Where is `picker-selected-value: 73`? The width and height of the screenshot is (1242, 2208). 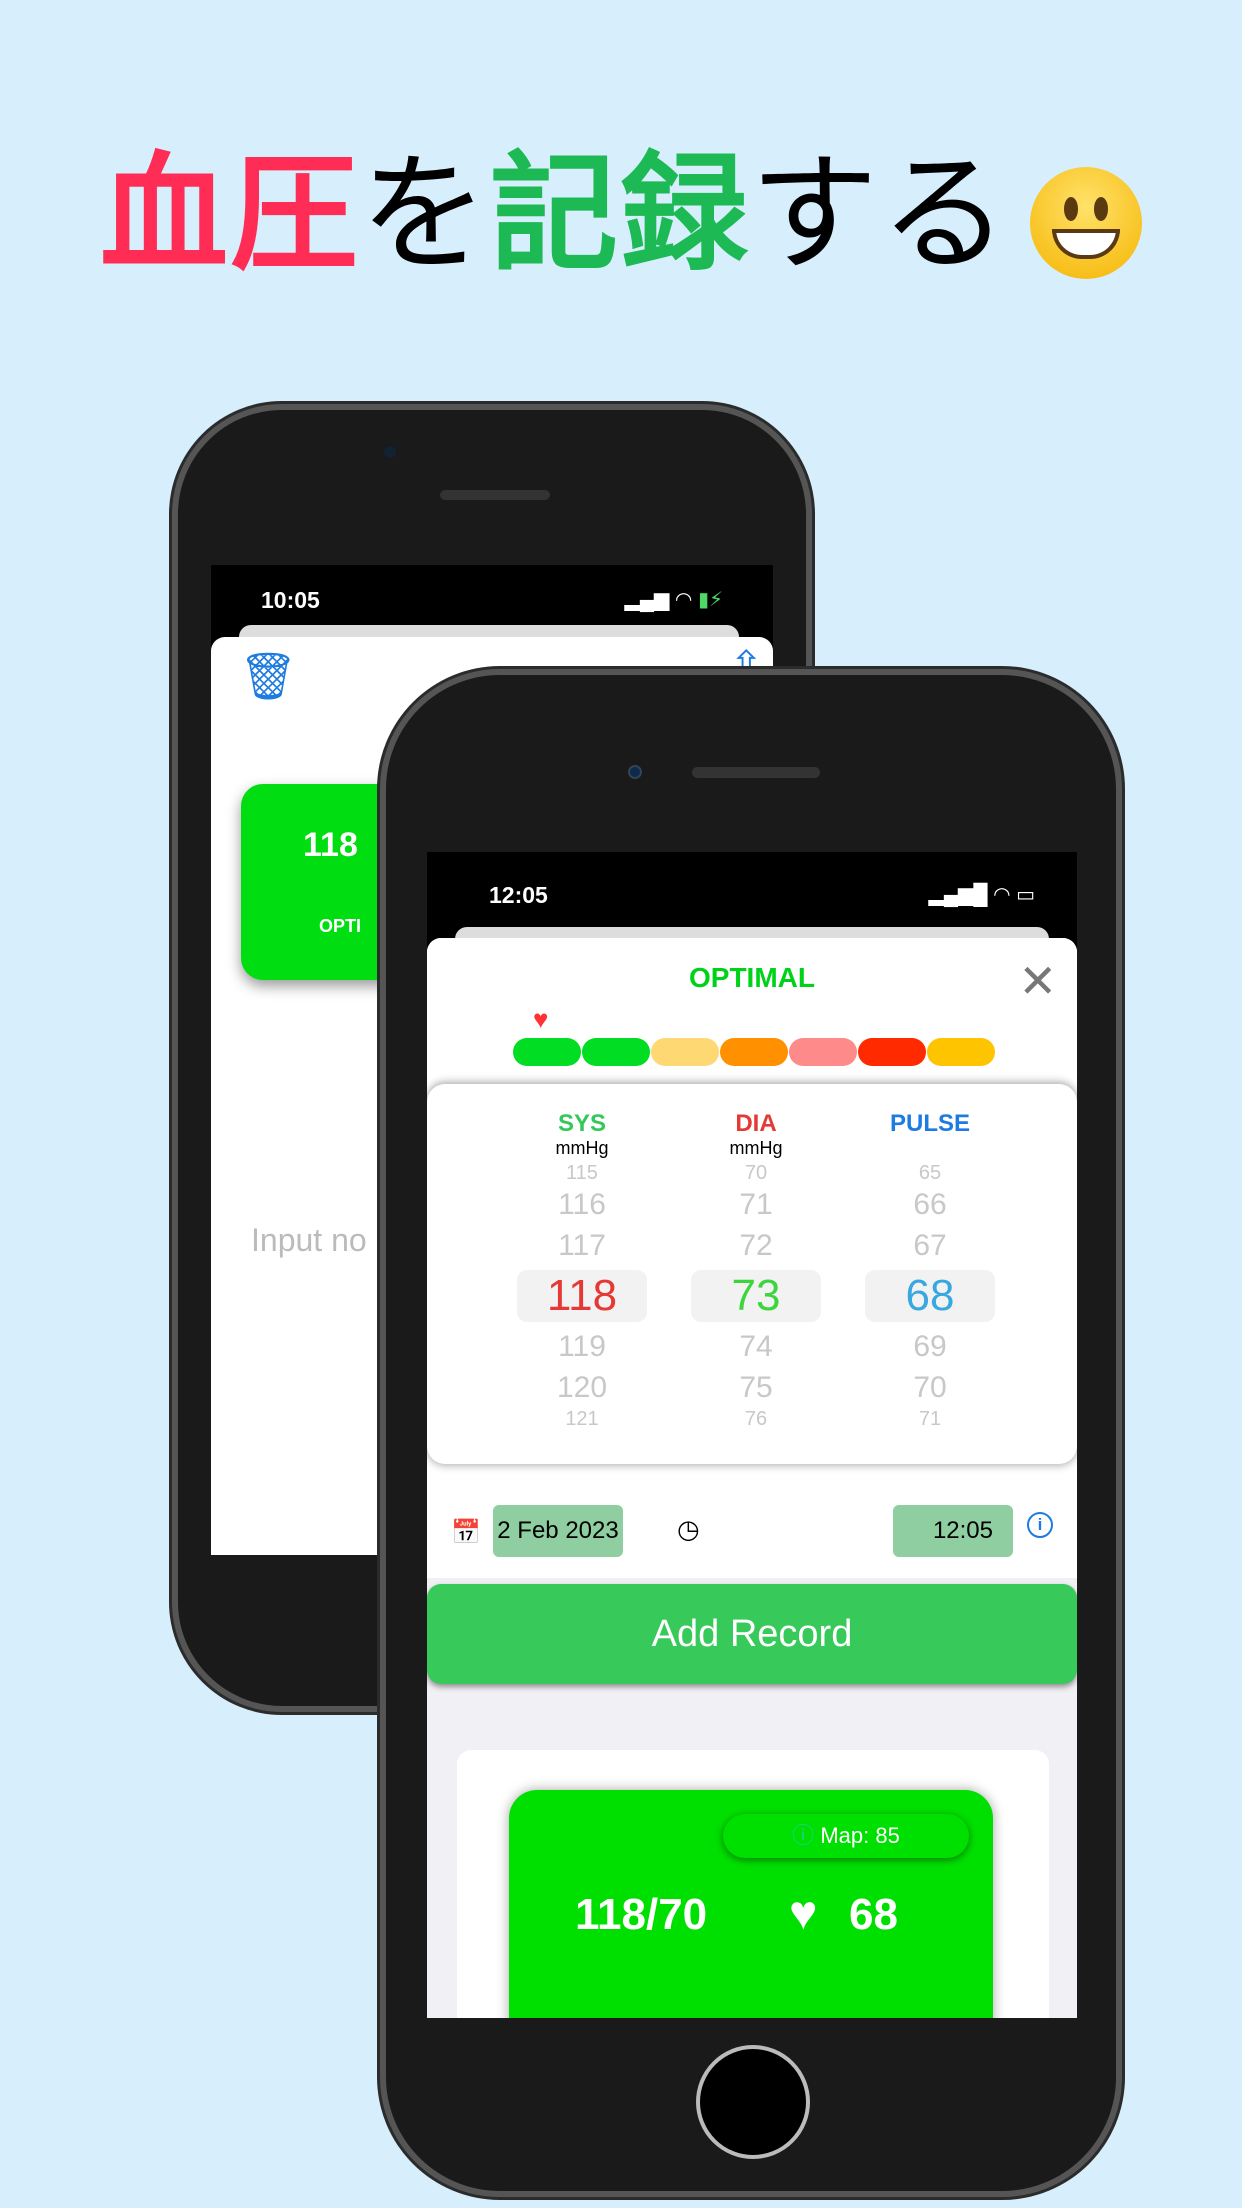
picker-selected-value: 73 is located at coordinates (756, 1296).